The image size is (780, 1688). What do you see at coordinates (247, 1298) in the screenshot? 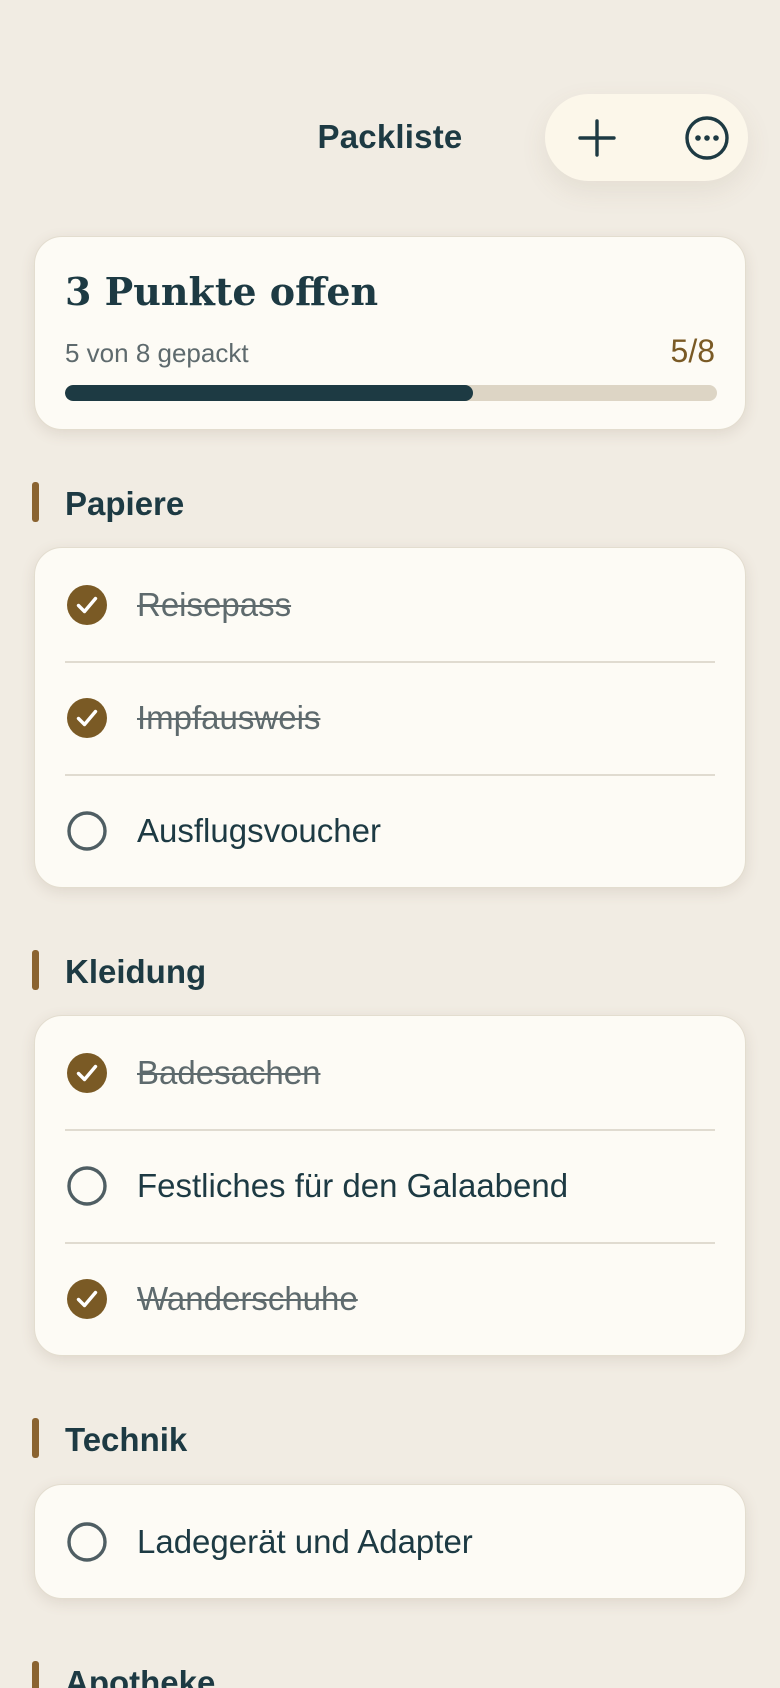
I see `item-label: Wanderschuhe` at bounding box center [247, 1298].